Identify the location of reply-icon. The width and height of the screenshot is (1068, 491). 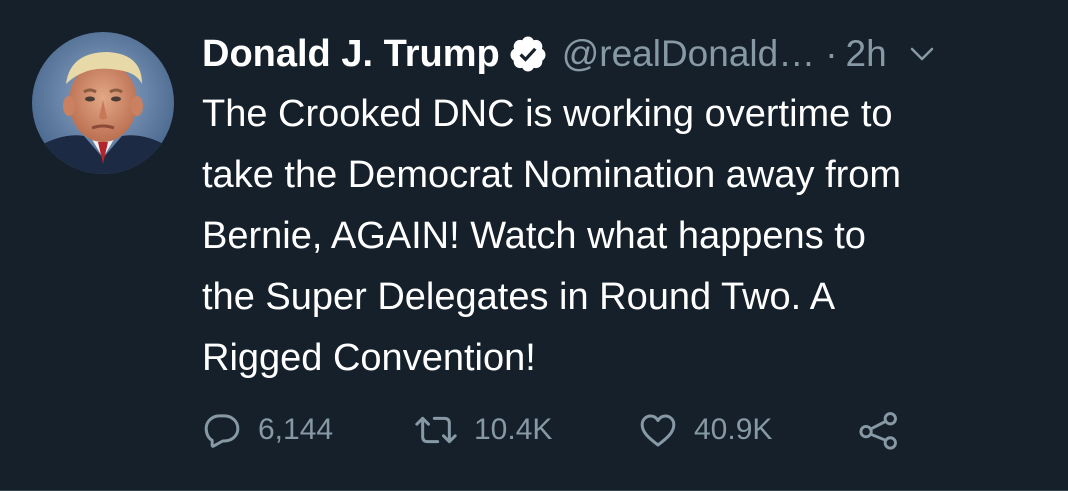
(222, 430).